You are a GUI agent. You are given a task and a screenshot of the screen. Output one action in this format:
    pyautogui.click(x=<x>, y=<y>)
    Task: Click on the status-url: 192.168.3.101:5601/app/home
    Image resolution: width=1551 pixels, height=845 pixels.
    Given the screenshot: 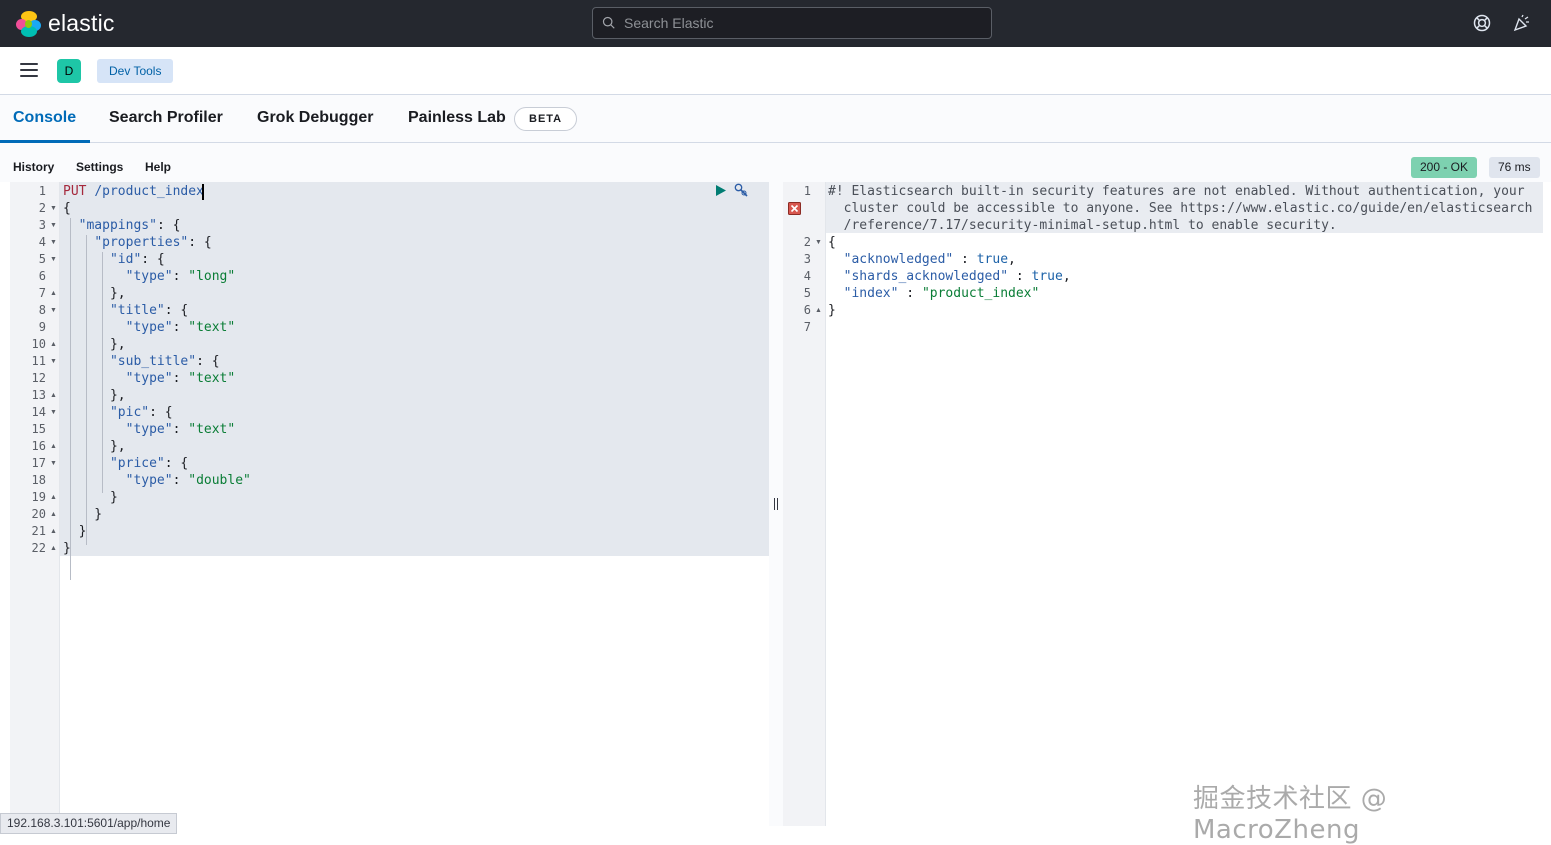 What is the action you would take?
    pyautogui.click(x=89, y=823)
    